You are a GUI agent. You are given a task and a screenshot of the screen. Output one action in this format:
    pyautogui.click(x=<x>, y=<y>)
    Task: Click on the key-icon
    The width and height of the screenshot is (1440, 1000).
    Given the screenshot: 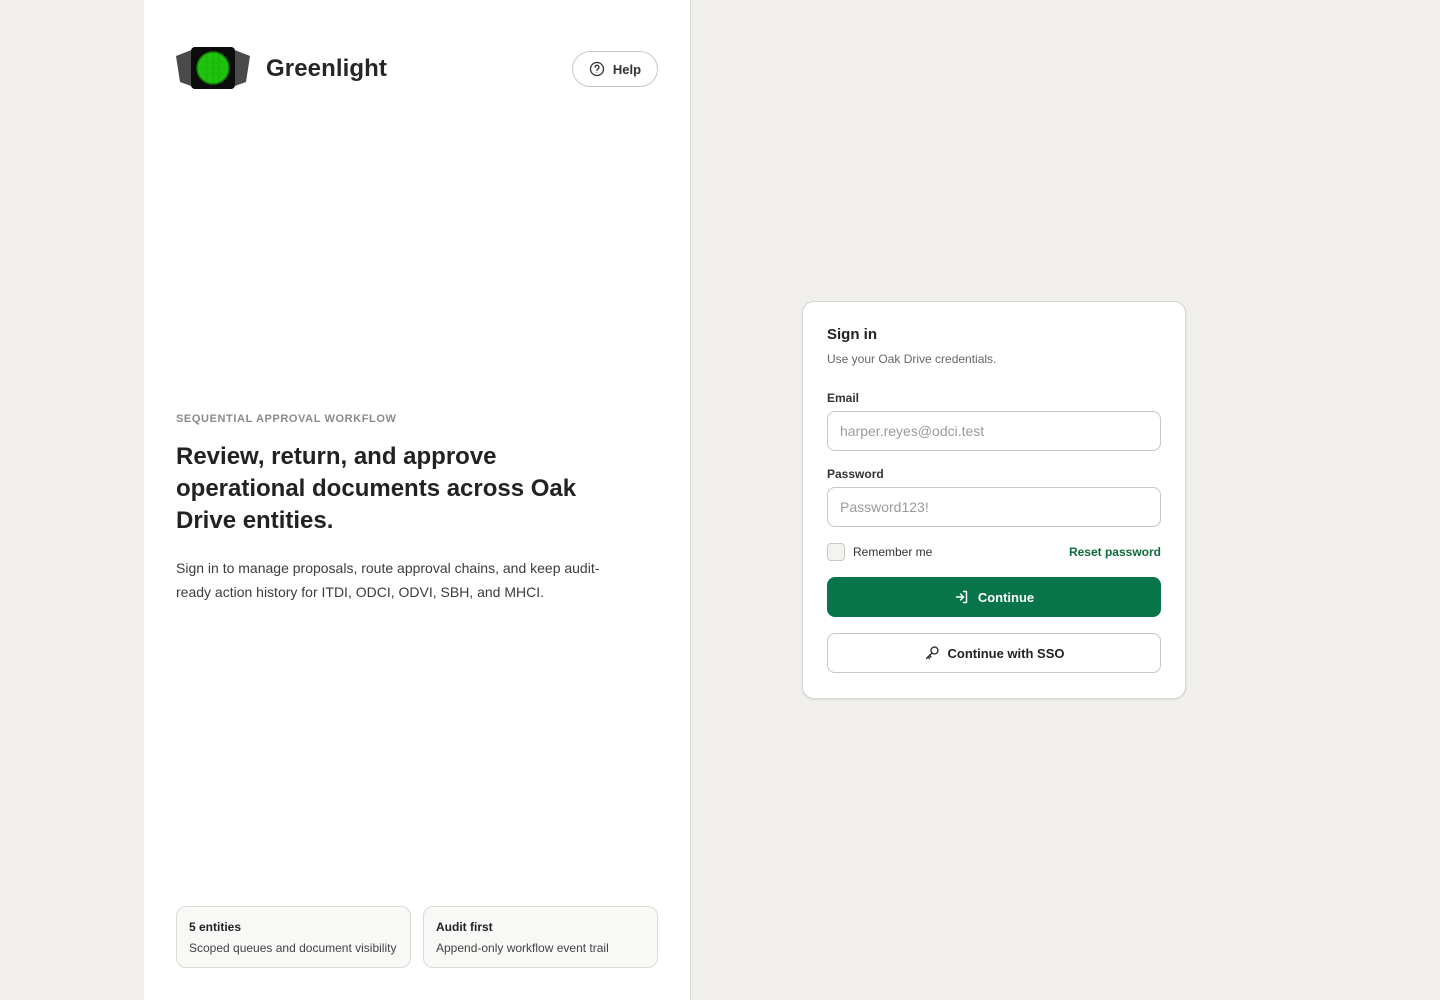 What is the action you would take?
    pyautogui.click(x=932, y=653)
    